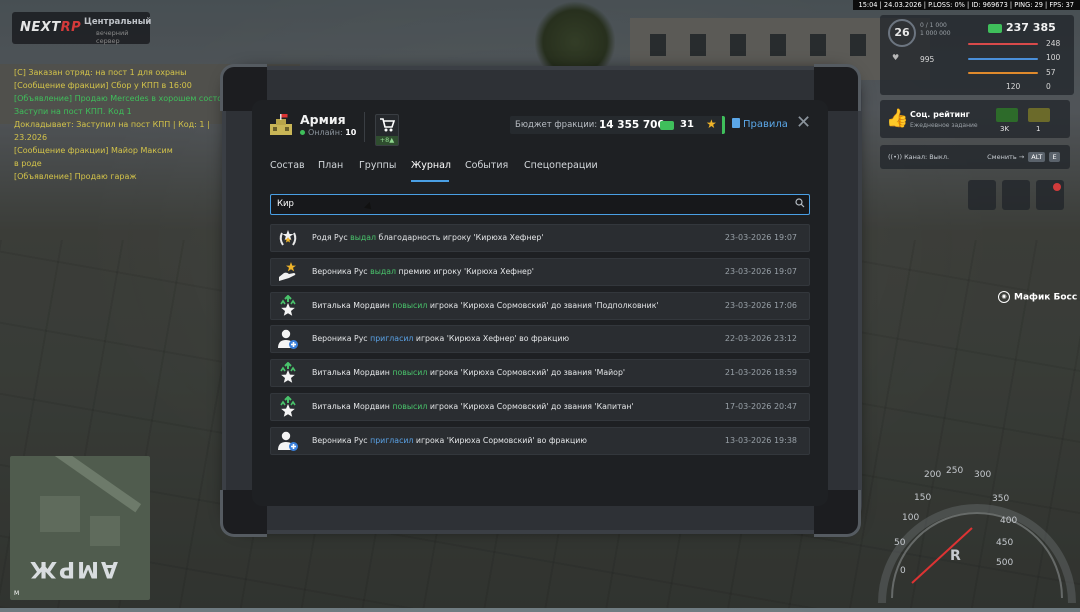 The image size is (1080, 612). Describe the element at coordinates (926, 157) in the screenshot. I see `voice-channel-label: Канал: Выкл.` at that location.